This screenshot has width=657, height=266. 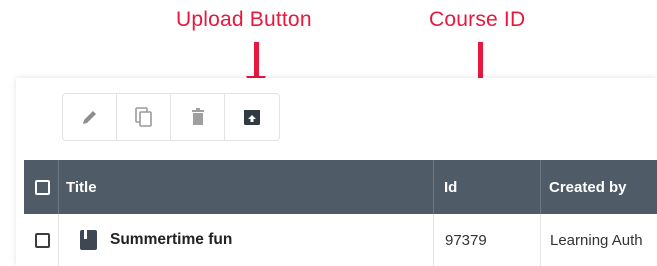 I want to click on course-title: Summertime fun, so click(x=171, y=240).